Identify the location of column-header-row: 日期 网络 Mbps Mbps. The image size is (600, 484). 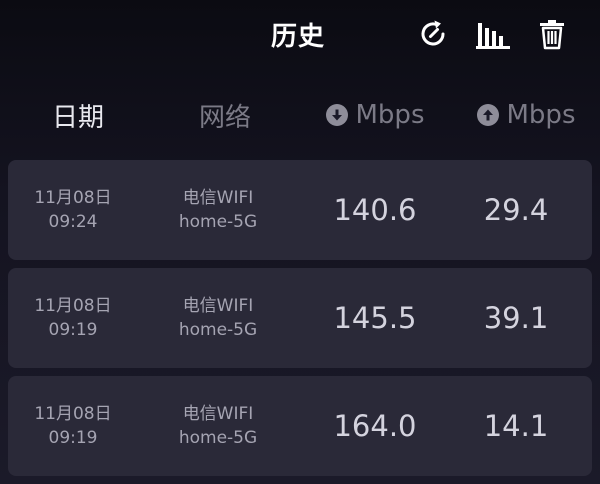
(300, 115).